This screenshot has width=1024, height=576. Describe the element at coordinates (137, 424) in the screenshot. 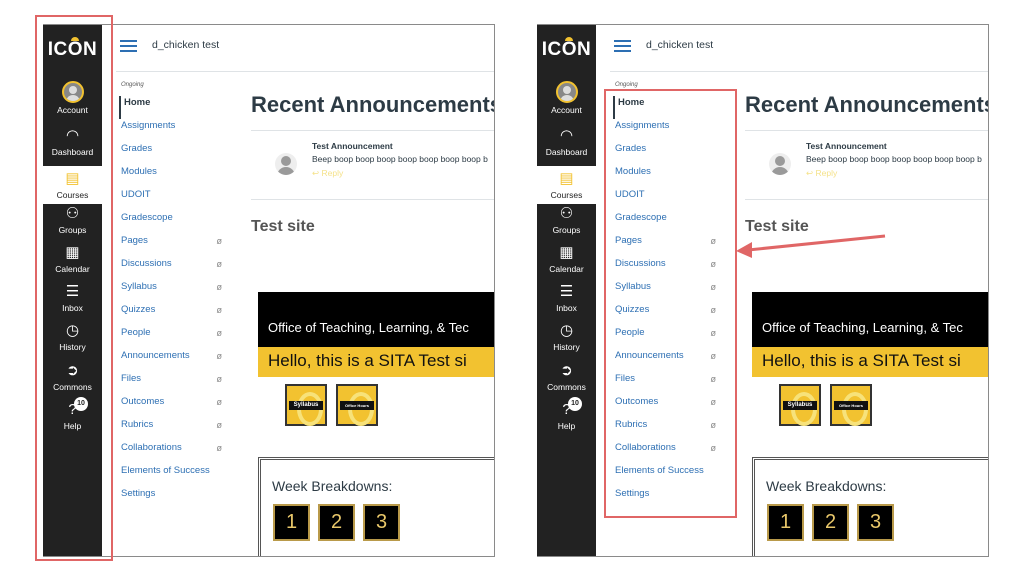

I see `course-nav-label: Rubrics` at that location.